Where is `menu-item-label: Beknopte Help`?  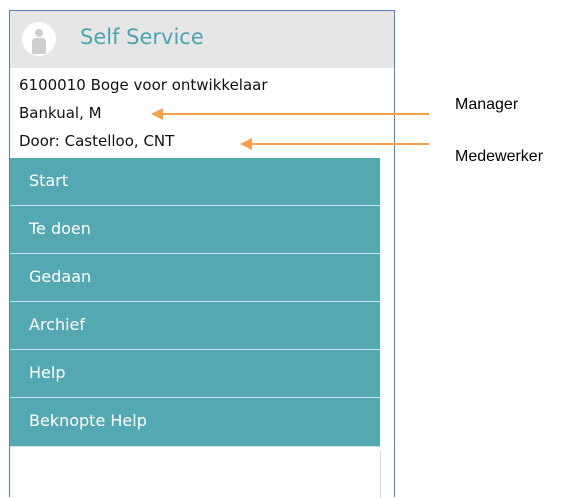 menu-item-label: Beknopte Help is located at coordinates (88, 420).